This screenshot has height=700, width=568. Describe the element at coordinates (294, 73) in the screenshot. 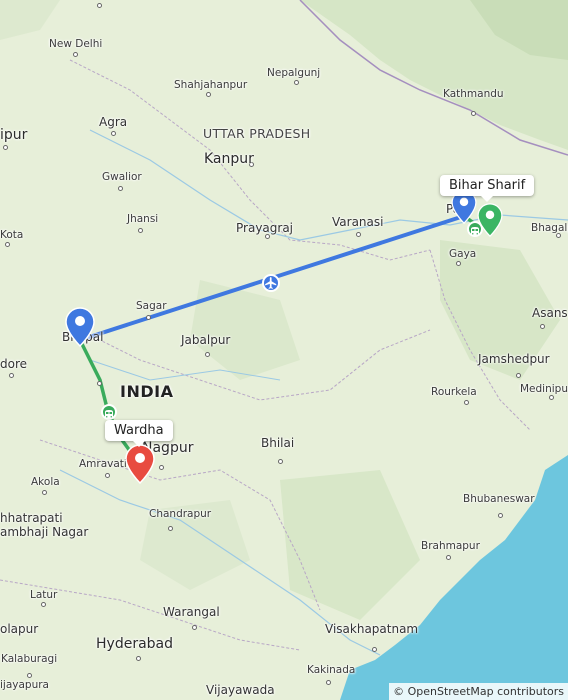

I see `city-label: Nepalgunj` at that location.